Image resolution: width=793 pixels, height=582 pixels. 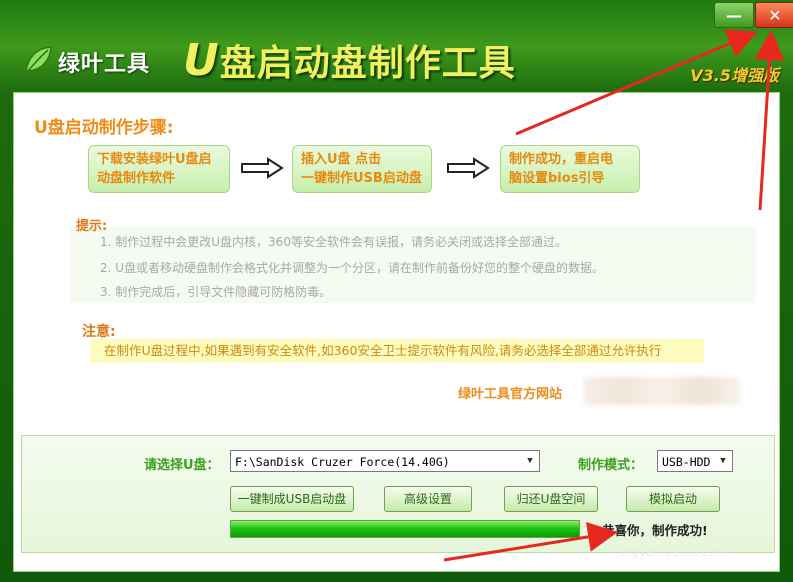 I want to click on step-text: 插入U盘 点击, so click(x=341, y=159).